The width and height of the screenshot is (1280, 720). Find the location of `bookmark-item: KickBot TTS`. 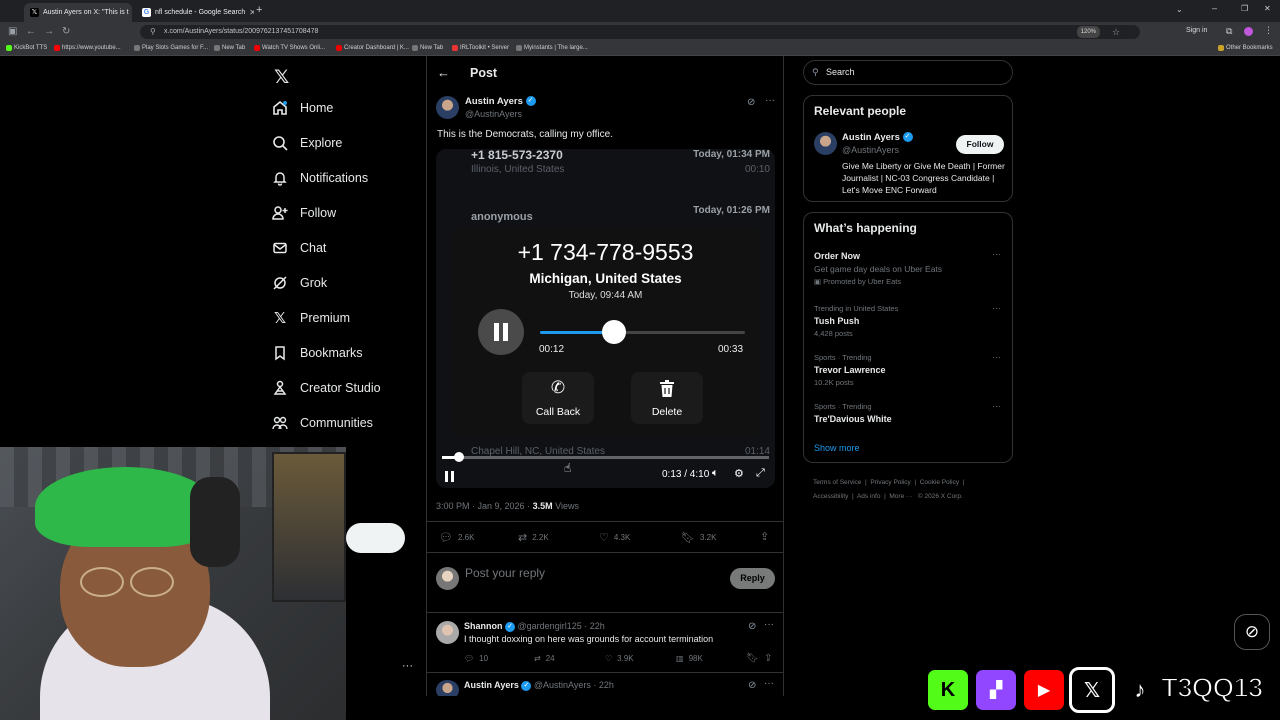

bookmark-item: KickBot TTS is located at coordinates (26, 48).